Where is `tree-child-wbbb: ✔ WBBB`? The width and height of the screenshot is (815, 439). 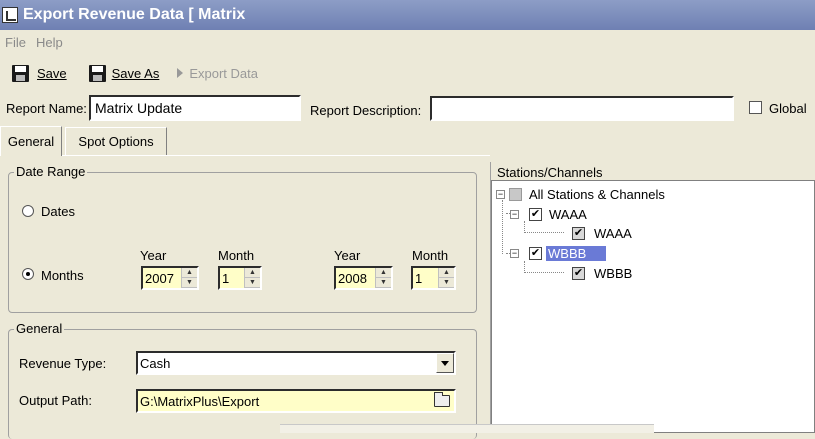
tree-child-wbbb: ✔ WBBB is located at coordinates (602, 273).